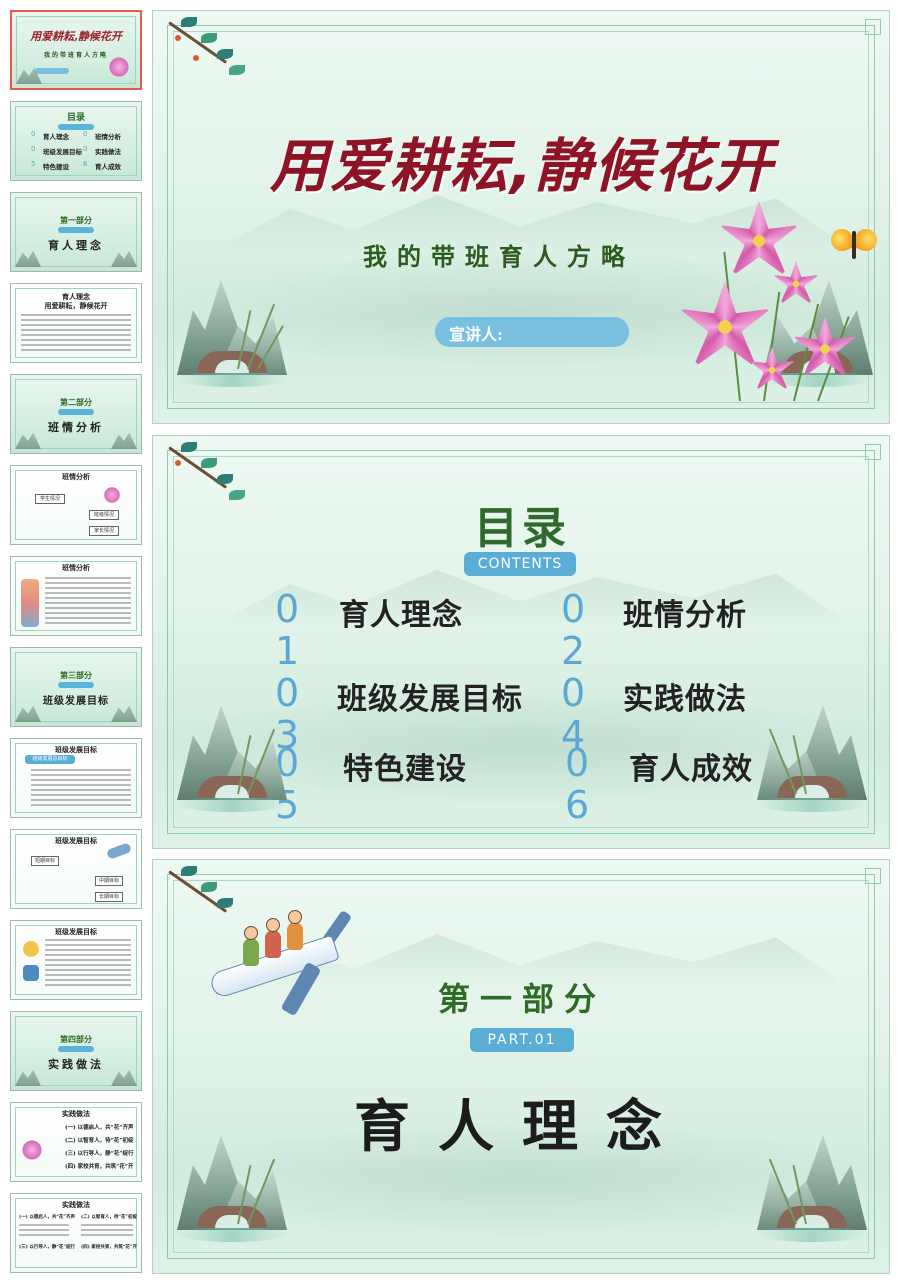  I want to click on thumb-toc-num: 5, so click(33, 164).